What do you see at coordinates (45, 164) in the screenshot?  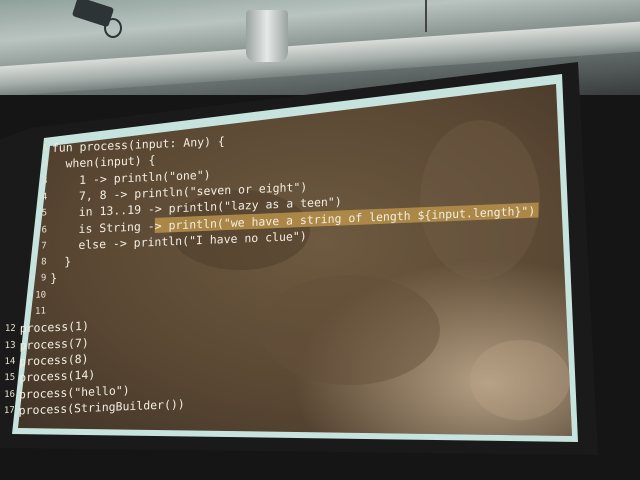 I see `line-number: 2` at bounding box center [45, 164].